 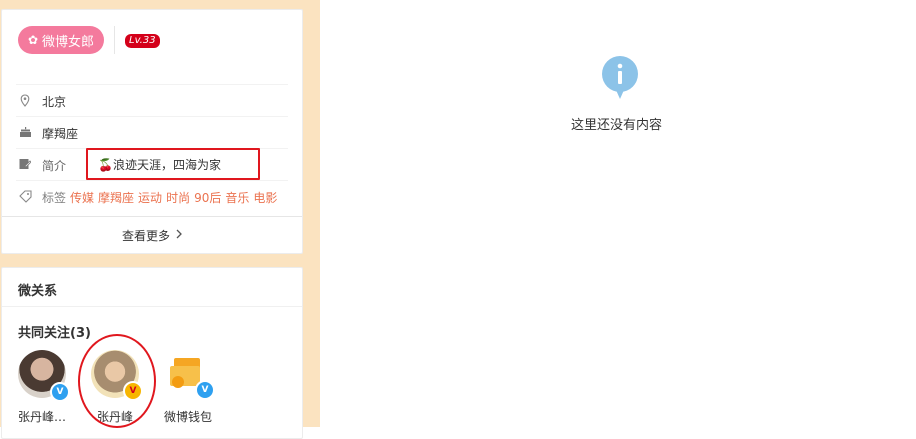 I want to click on bio-label: 简介, so click(x=54, y=166).